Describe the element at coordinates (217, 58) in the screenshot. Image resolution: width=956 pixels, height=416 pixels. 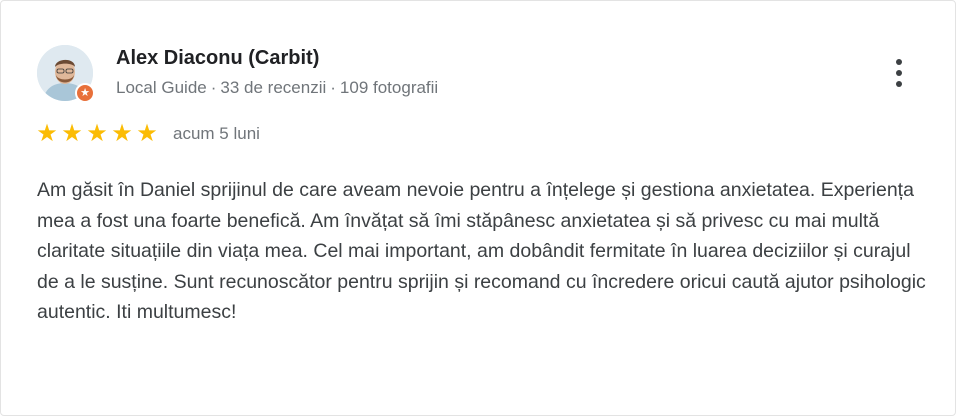
I see `author-name: Alex Diaconu (Carbit)` at that location.